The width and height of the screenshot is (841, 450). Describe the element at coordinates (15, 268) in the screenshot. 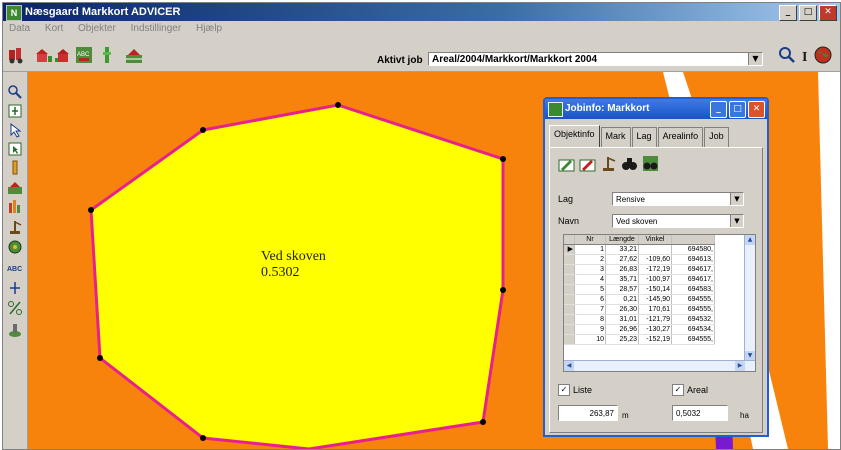

I see `abc-label-icon: ABC` at that location.